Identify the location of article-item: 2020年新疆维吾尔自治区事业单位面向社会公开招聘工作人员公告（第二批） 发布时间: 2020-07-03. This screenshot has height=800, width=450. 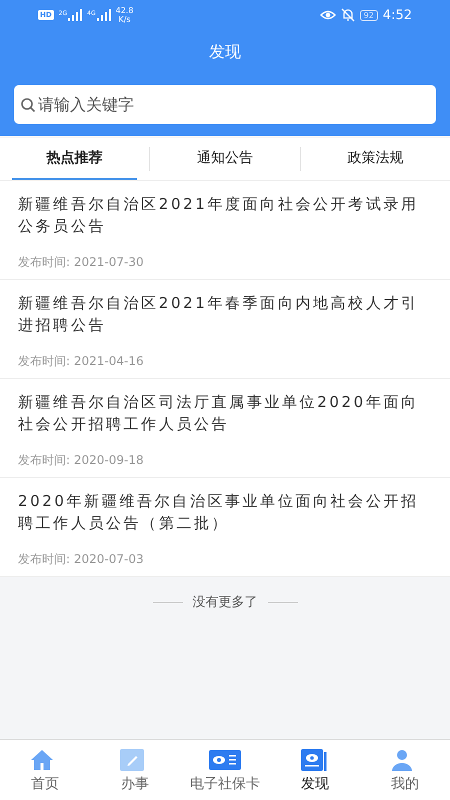
(225, 527).